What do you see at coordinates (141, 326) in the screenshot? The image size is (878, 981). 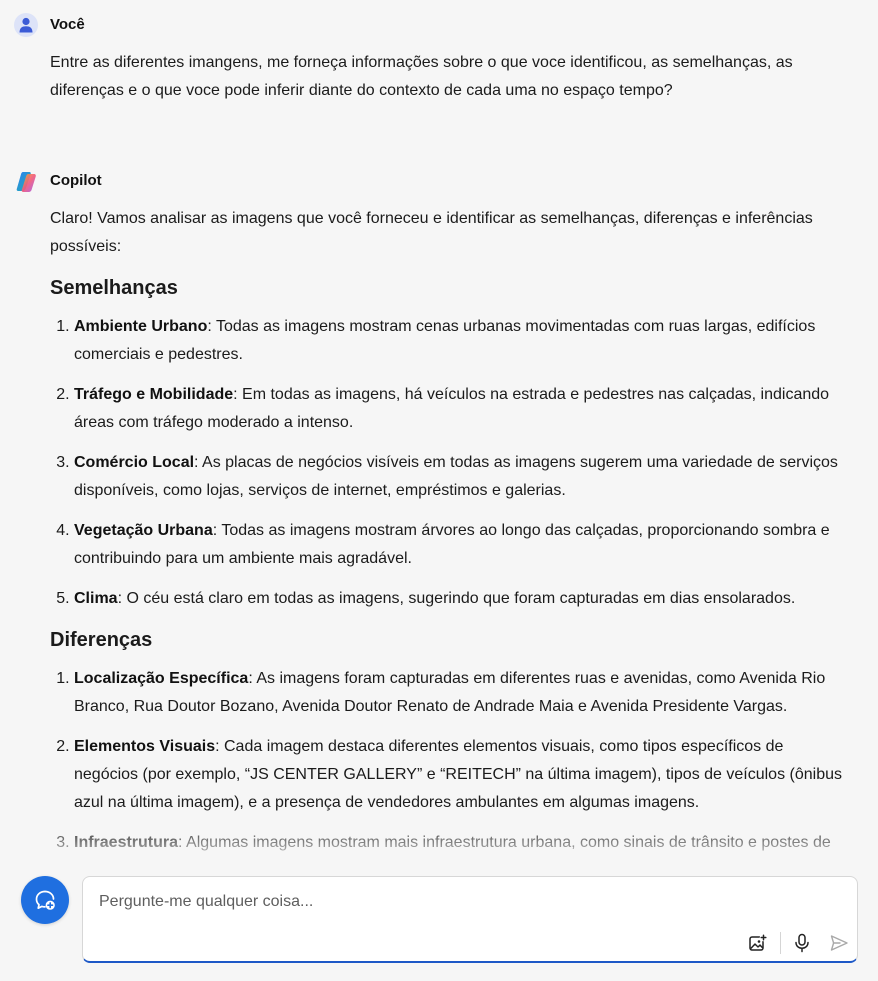 I see `item-title: Ambiente Urbano` at bounding box center [141, 326].